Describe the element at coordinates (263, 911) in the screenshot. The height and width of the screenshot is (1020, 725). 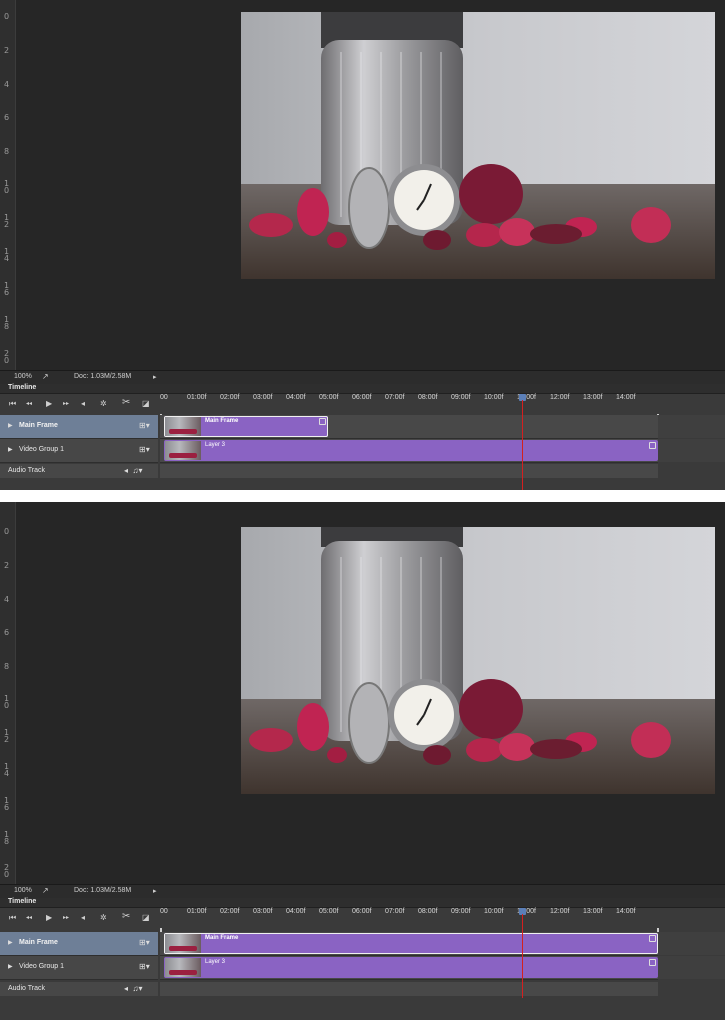
I see `time-label: 03:00f` at that location.